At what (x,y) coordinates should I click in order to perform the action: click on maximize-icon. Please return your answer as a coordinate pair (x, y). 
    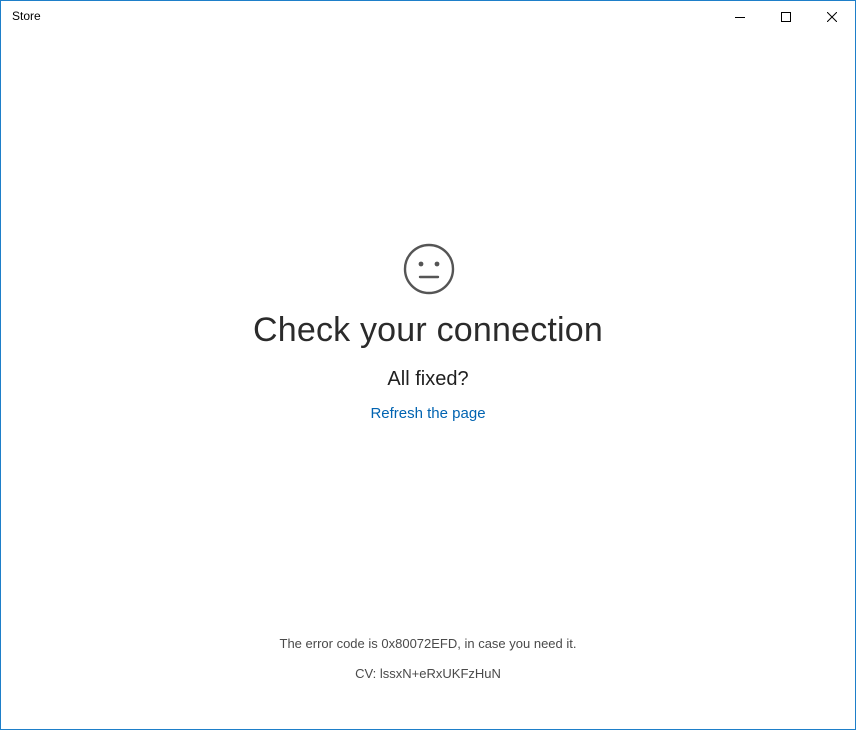
    Looking at the image, I should click on (786, 16).